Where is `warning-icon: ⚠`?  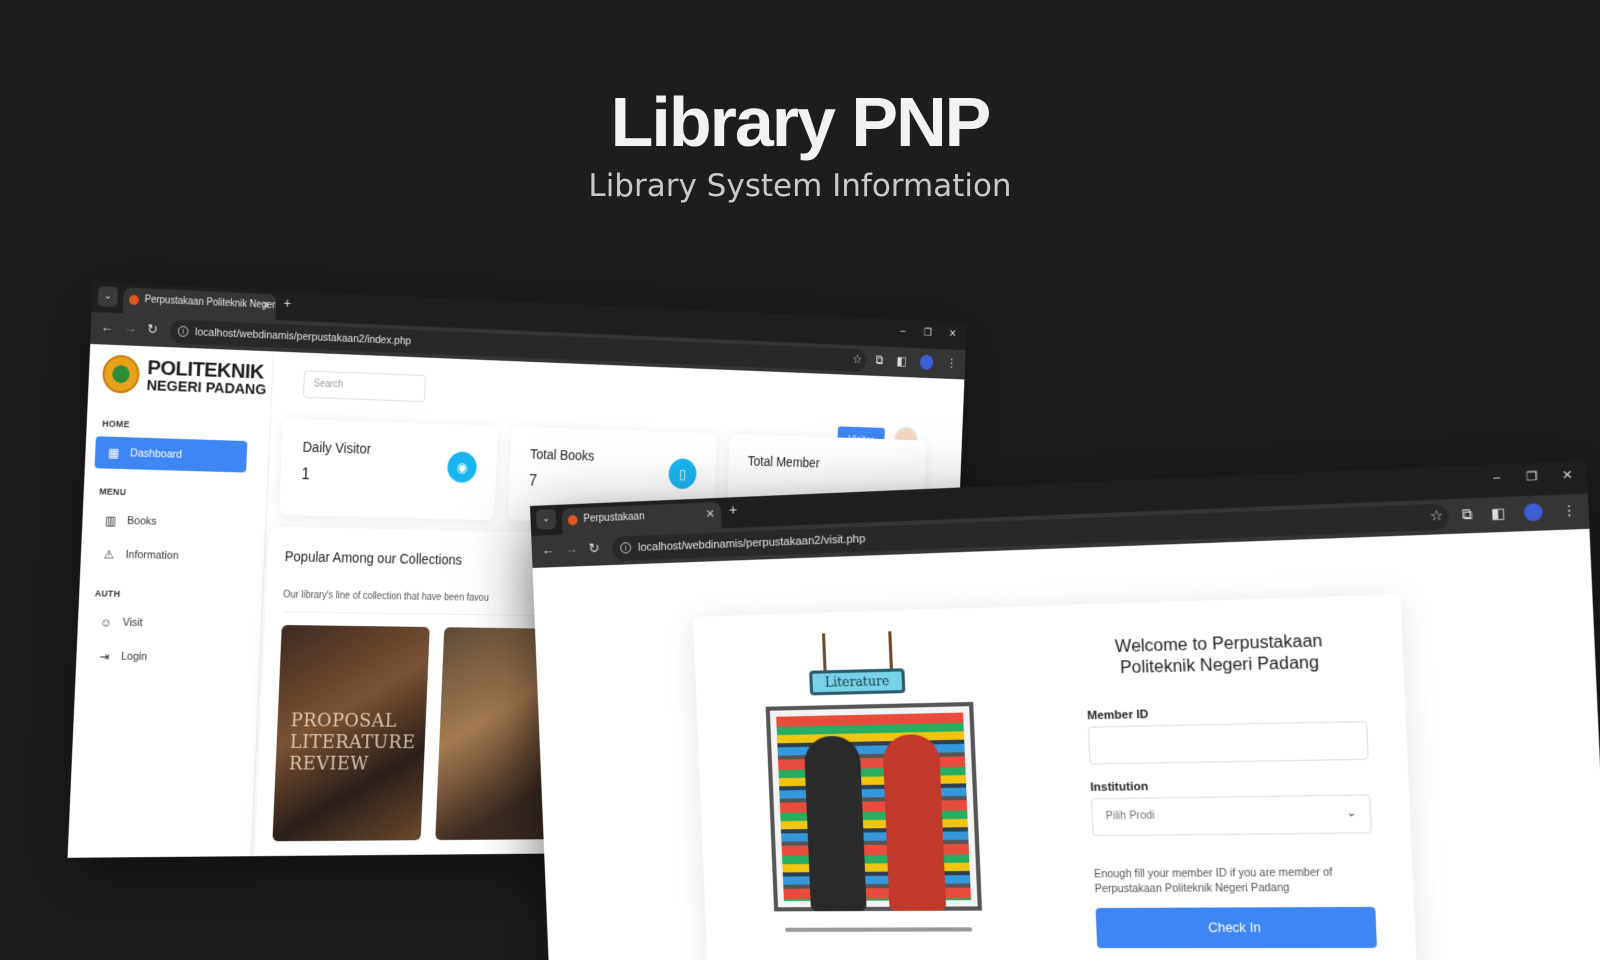
warning-icon: ⚠ is located at coordinates (109, 554).